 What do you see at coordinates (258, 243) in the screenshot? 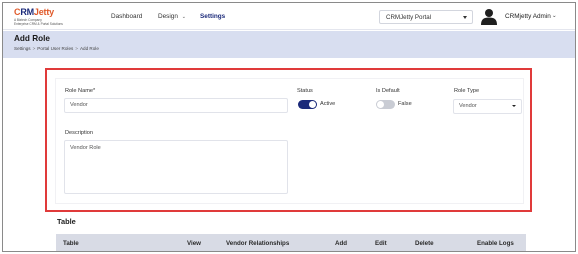
I see `column-header-vendor-relationships: Vendor Relationships` at bounding box center [258, 243].